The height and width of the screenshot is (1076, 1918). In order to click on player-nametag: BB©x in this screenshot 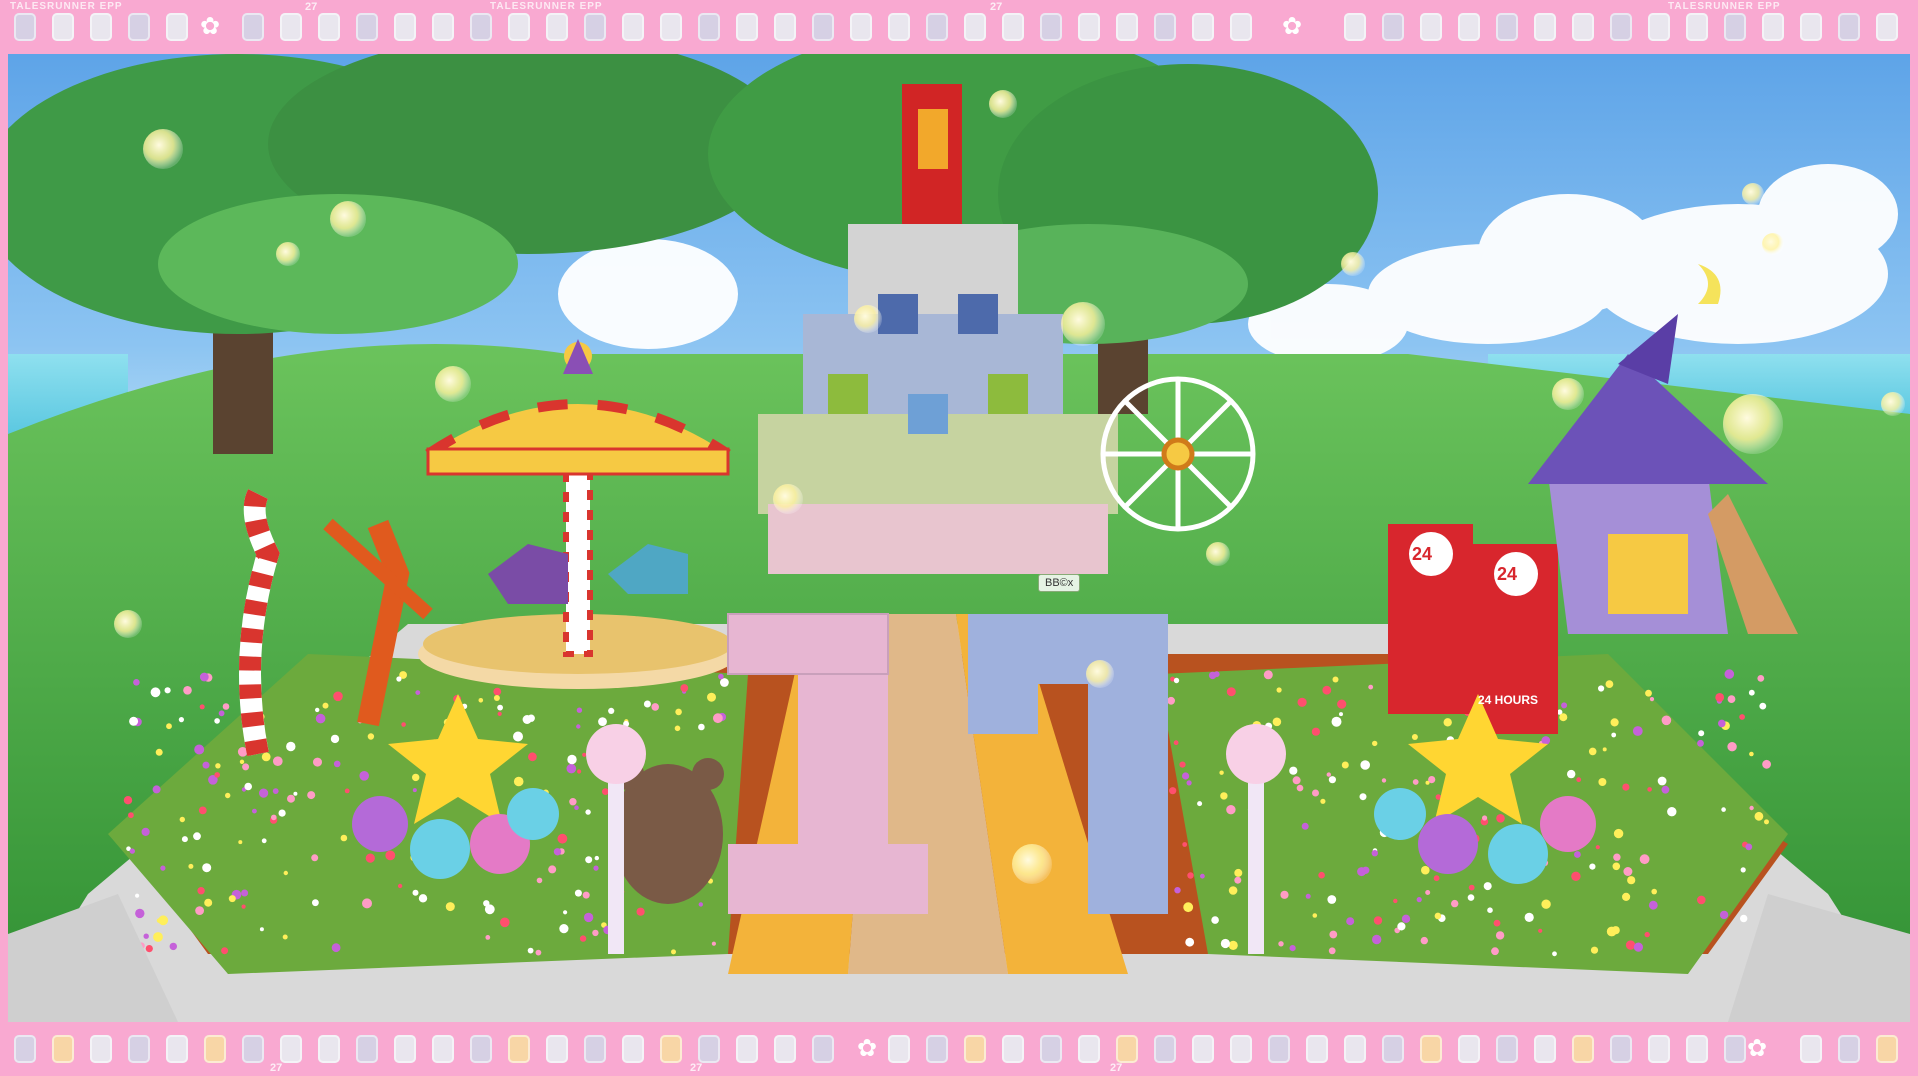, I will do `click(1059, 583)`.